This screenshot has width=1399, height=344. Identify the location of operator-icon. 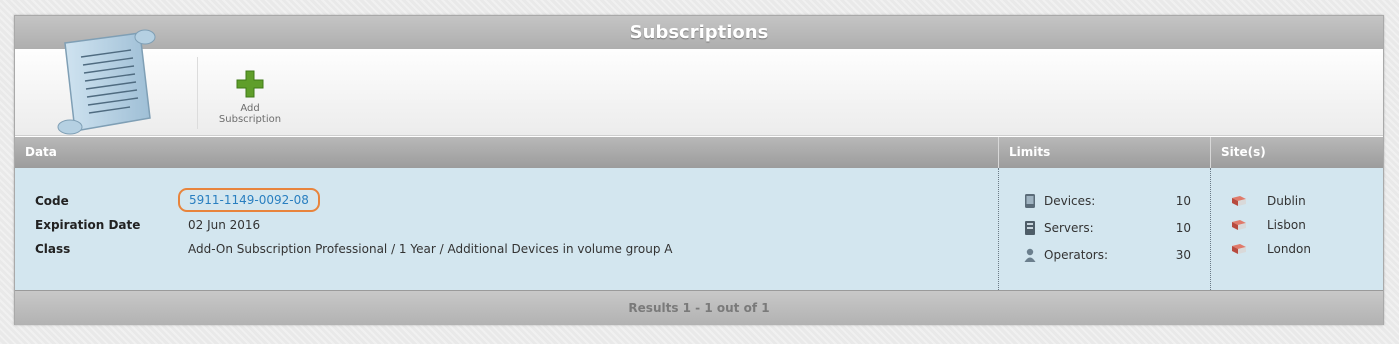
(1030, 255).